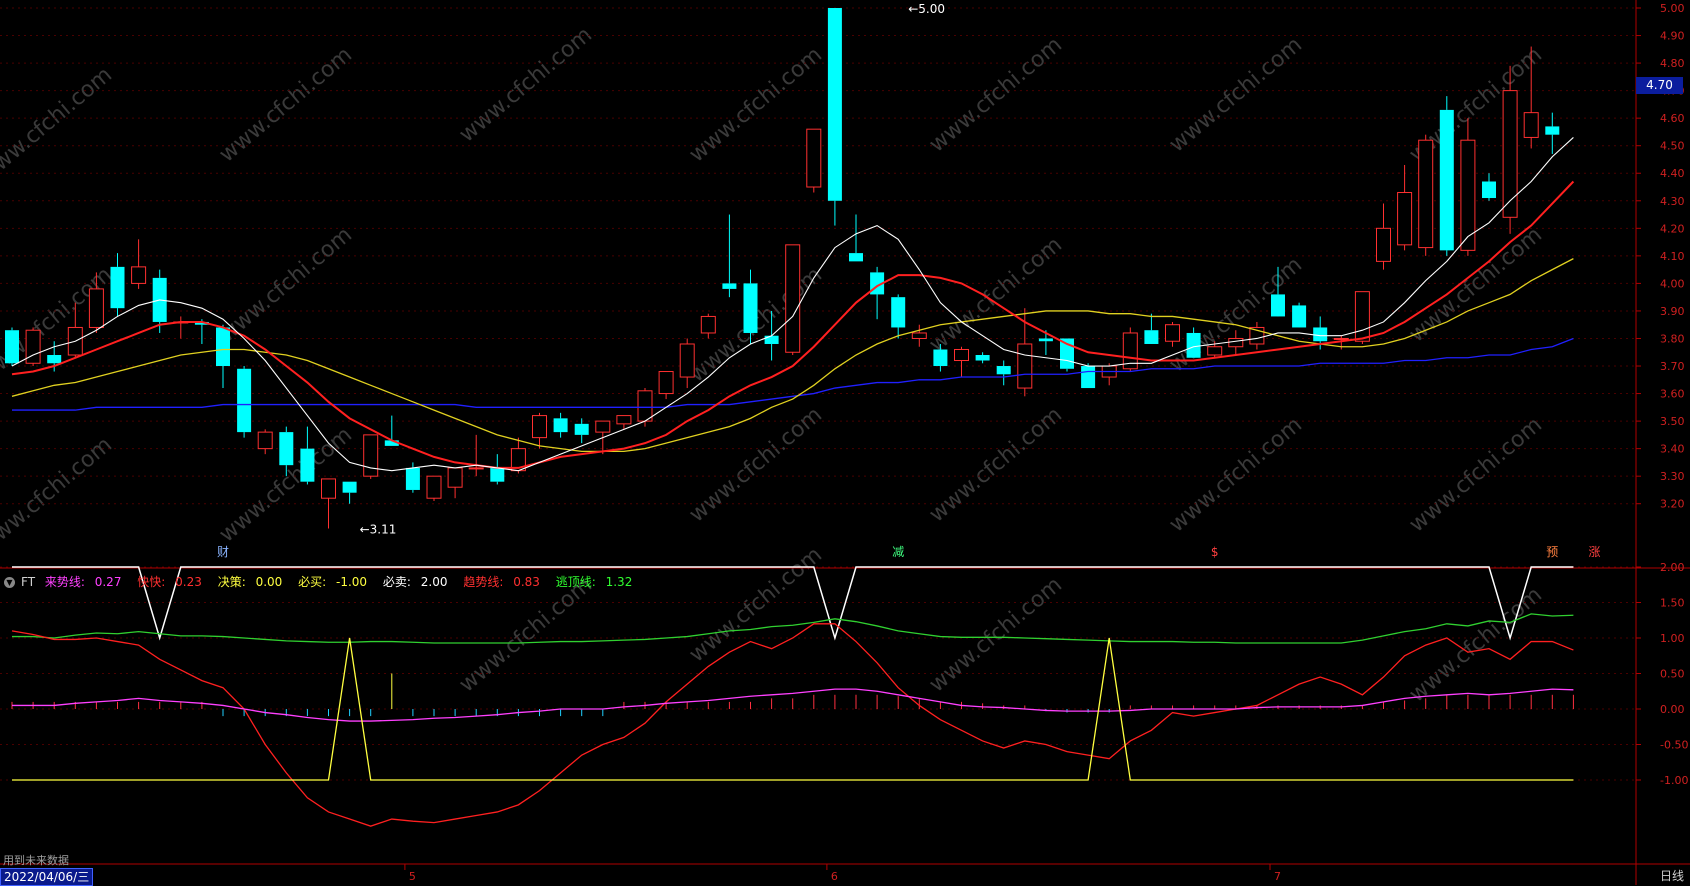  I want to click on signal-marker: $, so click(1215, 552).